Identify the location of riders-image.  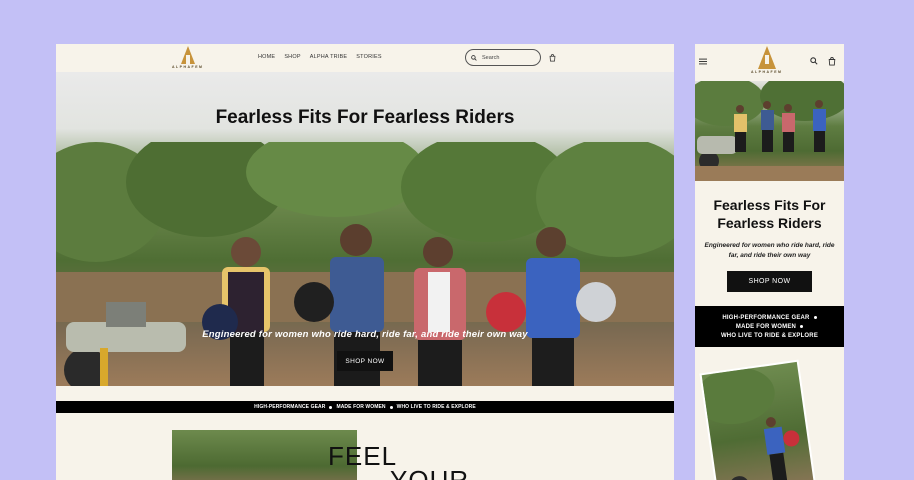
(769, 131).